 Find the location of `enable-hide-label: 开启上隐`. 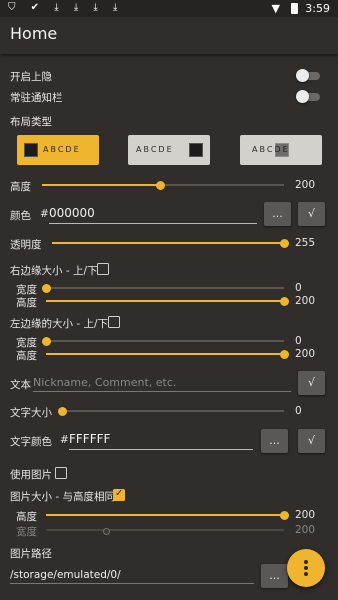

enable-hide-label: 开启上隐 is located at coordinates (31, 77).